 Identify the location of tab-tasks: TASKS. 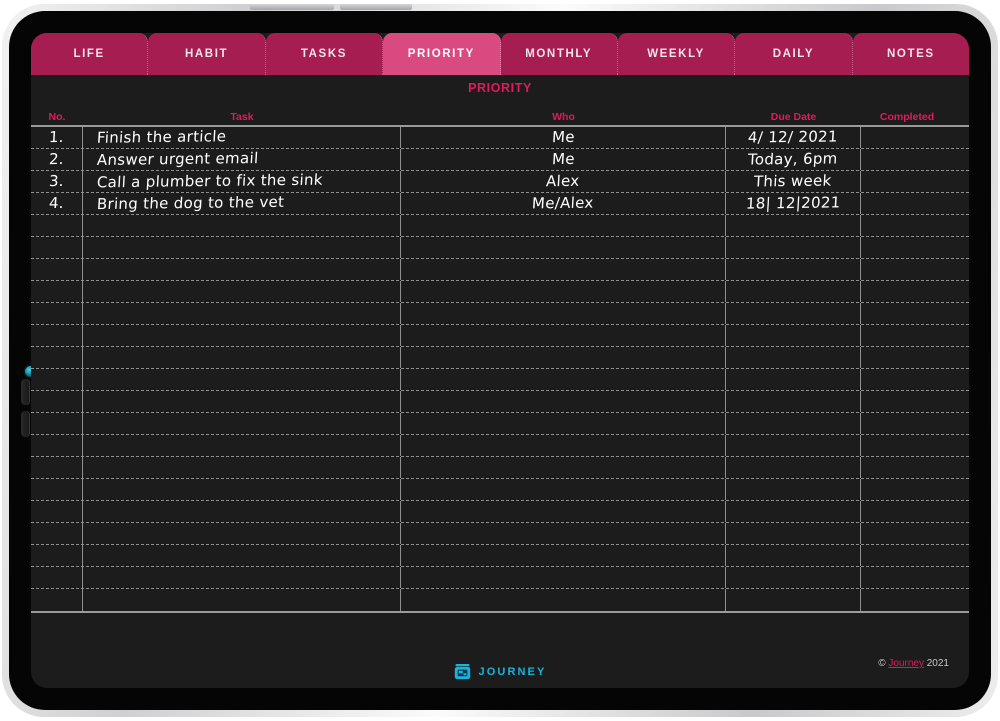
(324, 54).